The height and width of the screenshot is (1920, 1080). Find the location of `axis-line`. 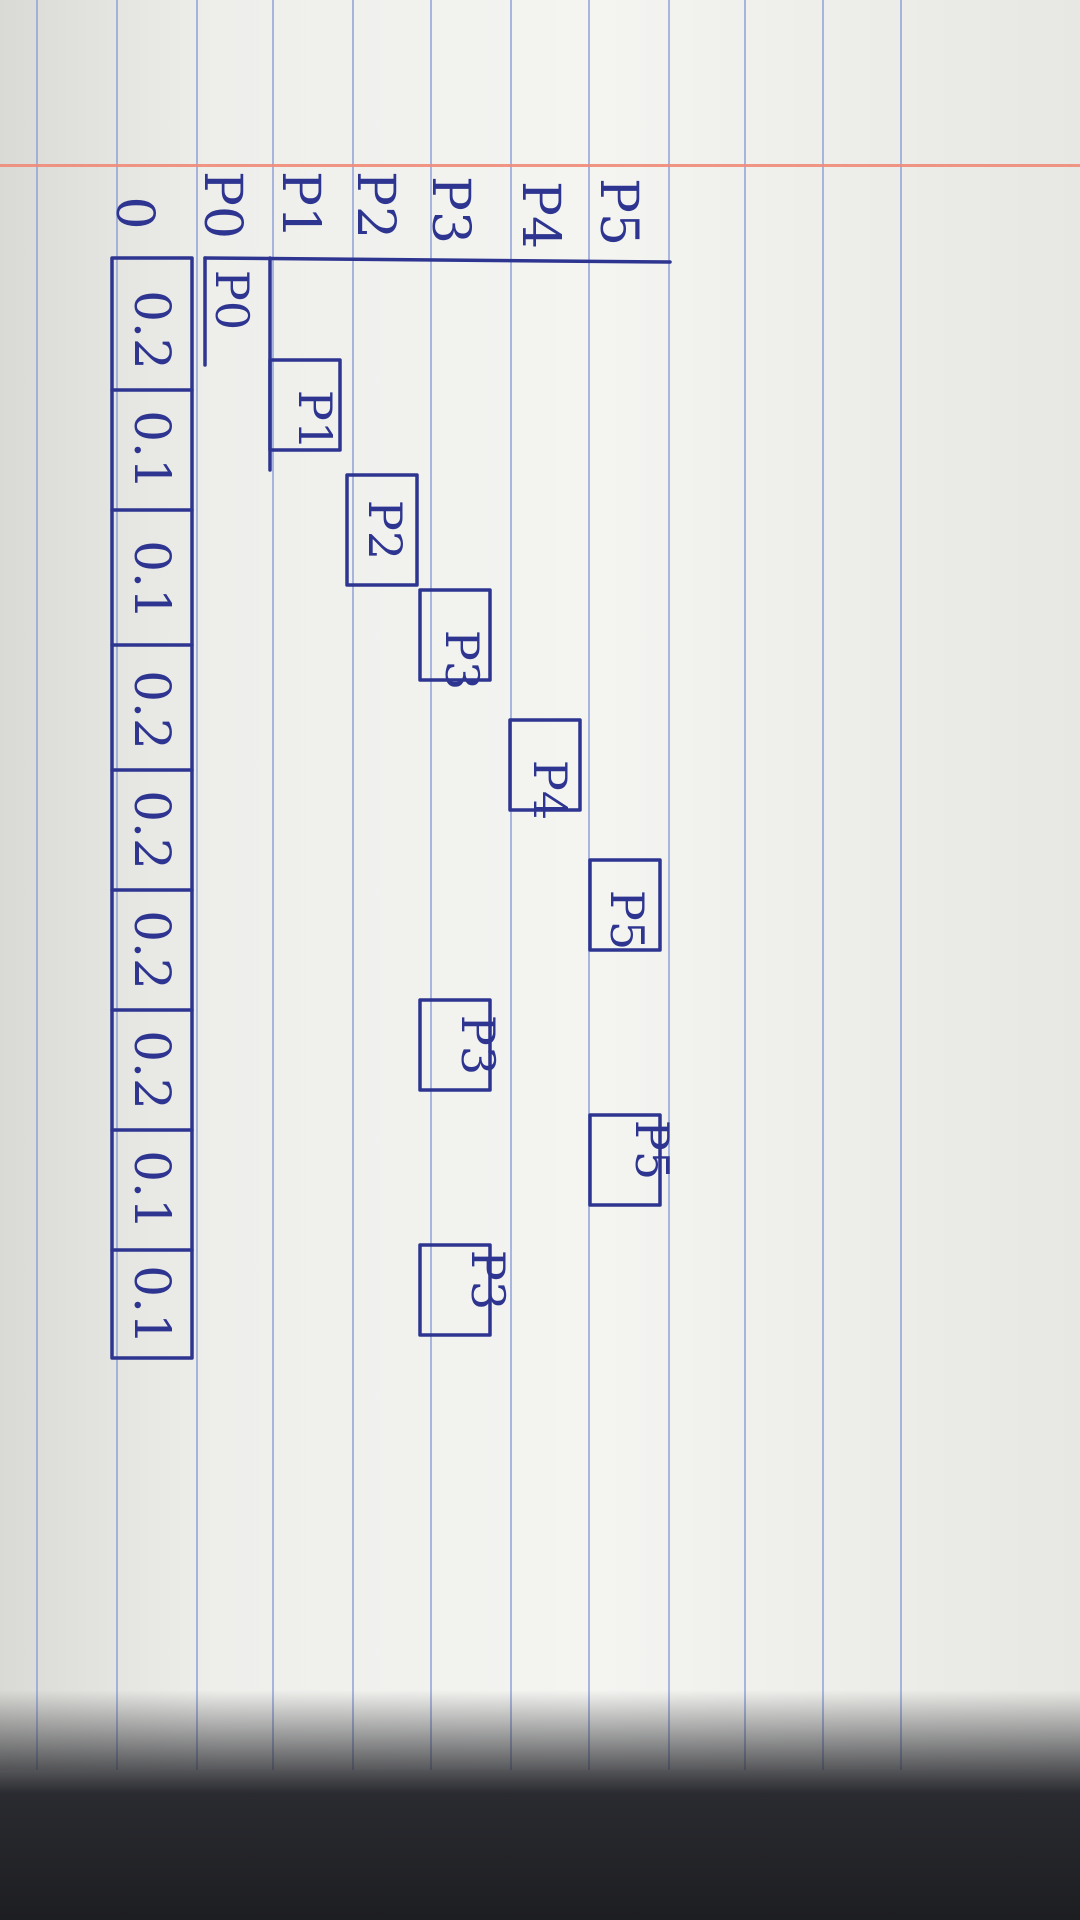

axis-line is located at coordinates (437, 260).